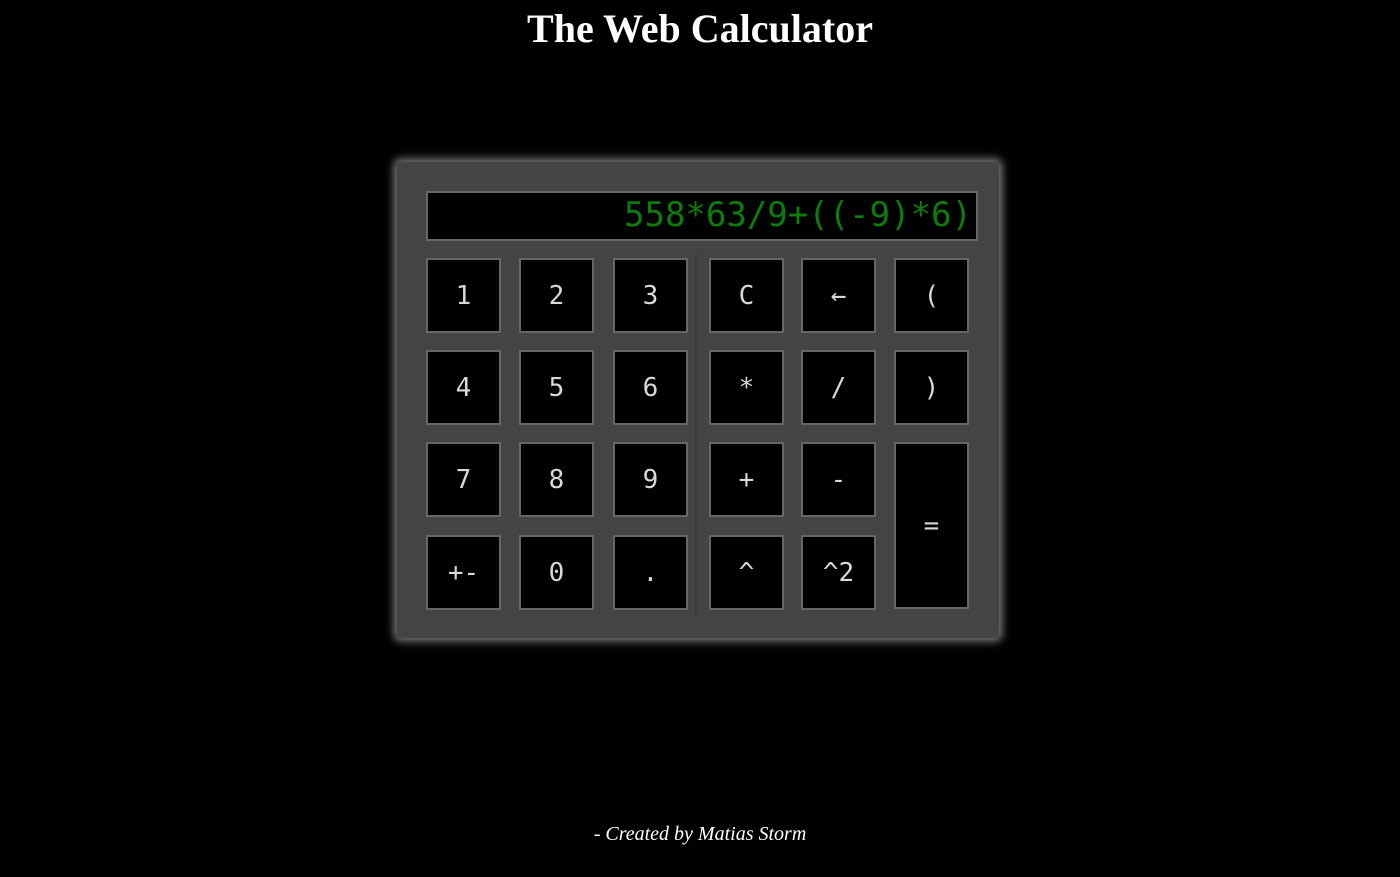  What do you see at coordinates (746, 387) in the screenshot?
I see `multiply-button: *` at bounding box center [746, 387].